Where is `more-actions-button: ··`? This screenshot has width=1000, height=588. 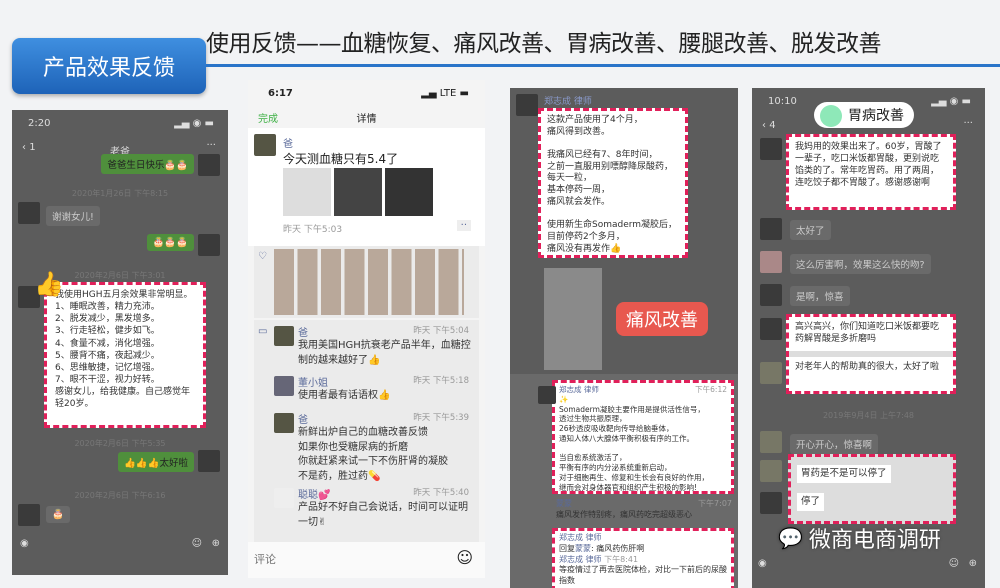
more-actions-button: ·· is located at coordinates (463, 225).